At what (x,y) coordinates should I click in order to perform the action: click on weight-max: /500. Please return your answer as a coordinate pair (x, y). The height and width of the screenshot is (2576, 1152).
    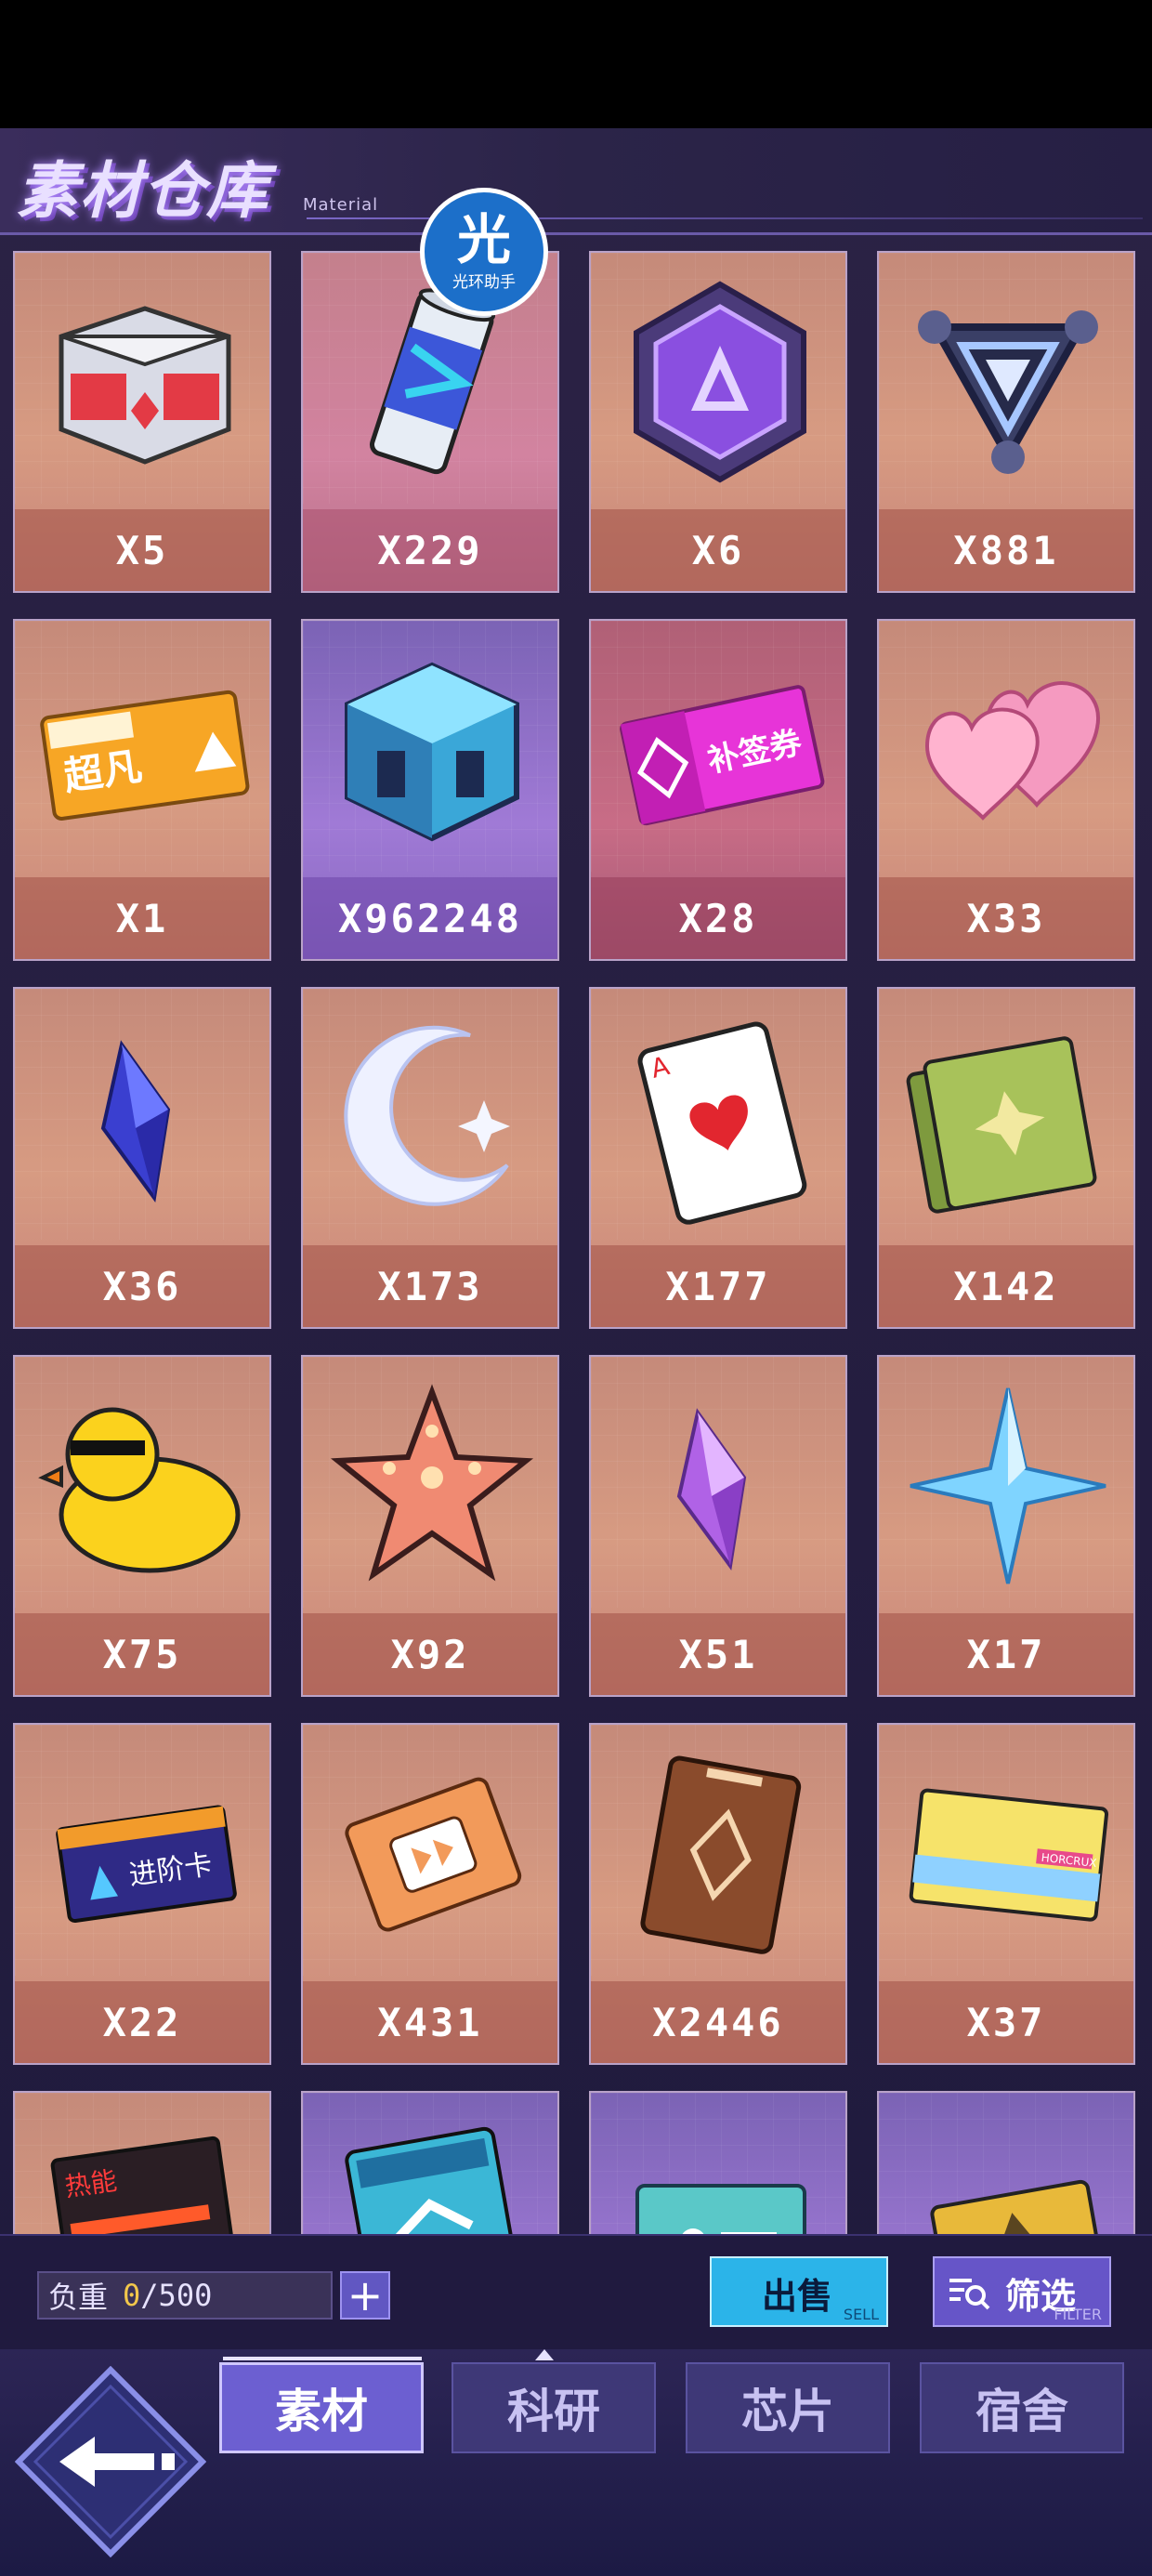
    Looking at the image, I should click on (176, 2295).